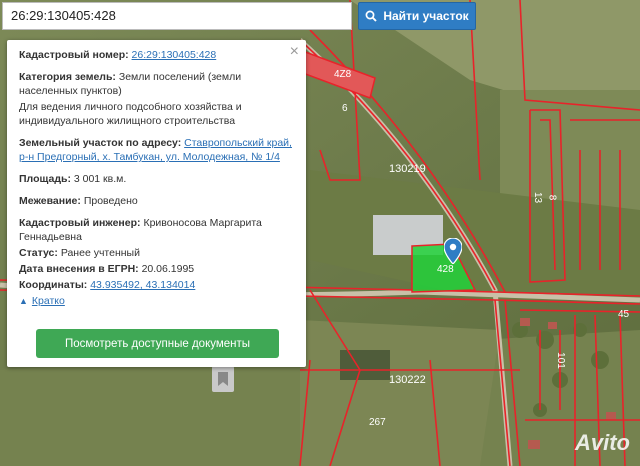 This screenshot has width=640, height=466. What do you see at coordinates (67, 77) in the screenshot?
I see `category-label: Категория земель:` at bounding box center [67, 77].